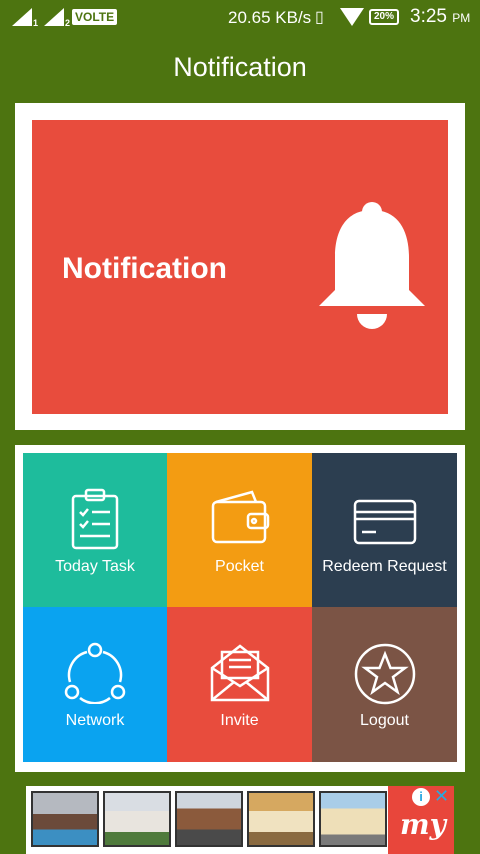 The height and width of the screenshot is (854, 480). Describe the element at coordinates (270, 17) in the screenshot. I see `network-speed: 20.65 KB/s` at that location.